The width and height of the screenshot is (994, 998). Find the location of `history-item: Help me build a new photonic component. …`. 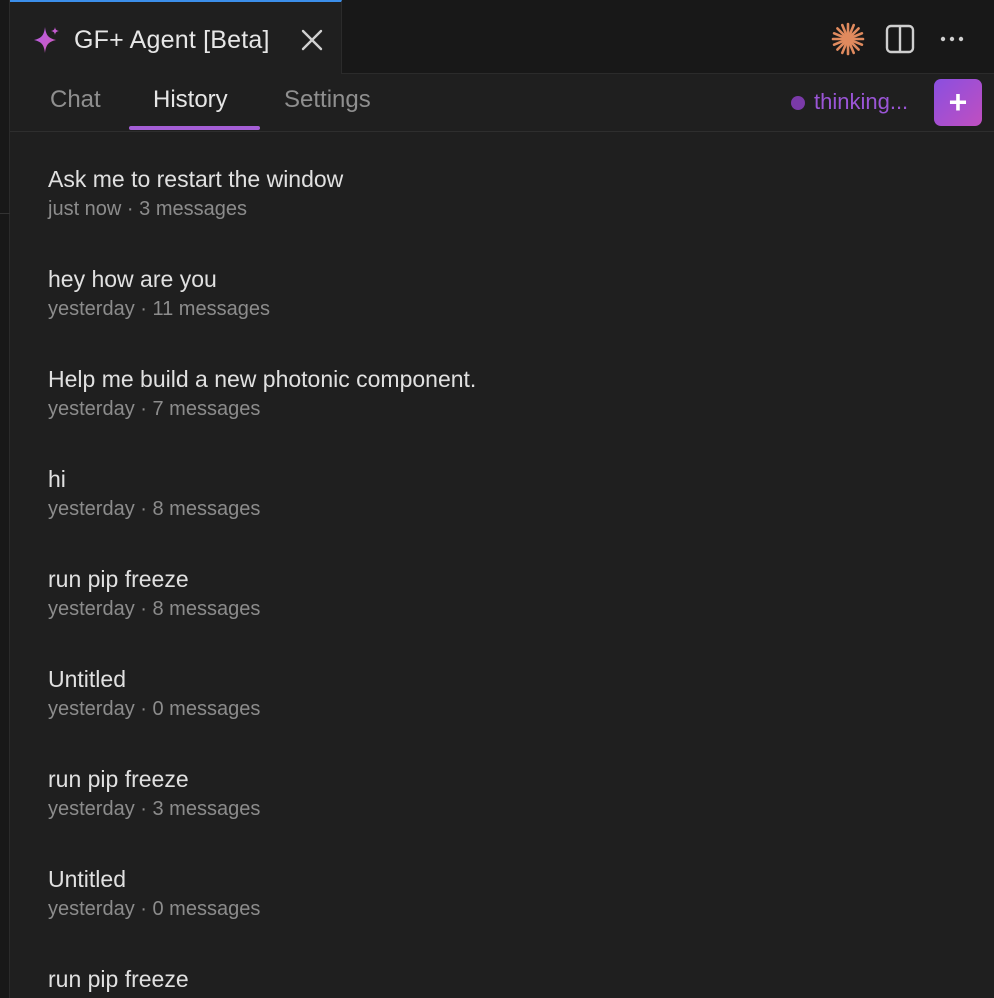

history-item: Help me build a new photonic component. … is located at coordinates (498, 382).